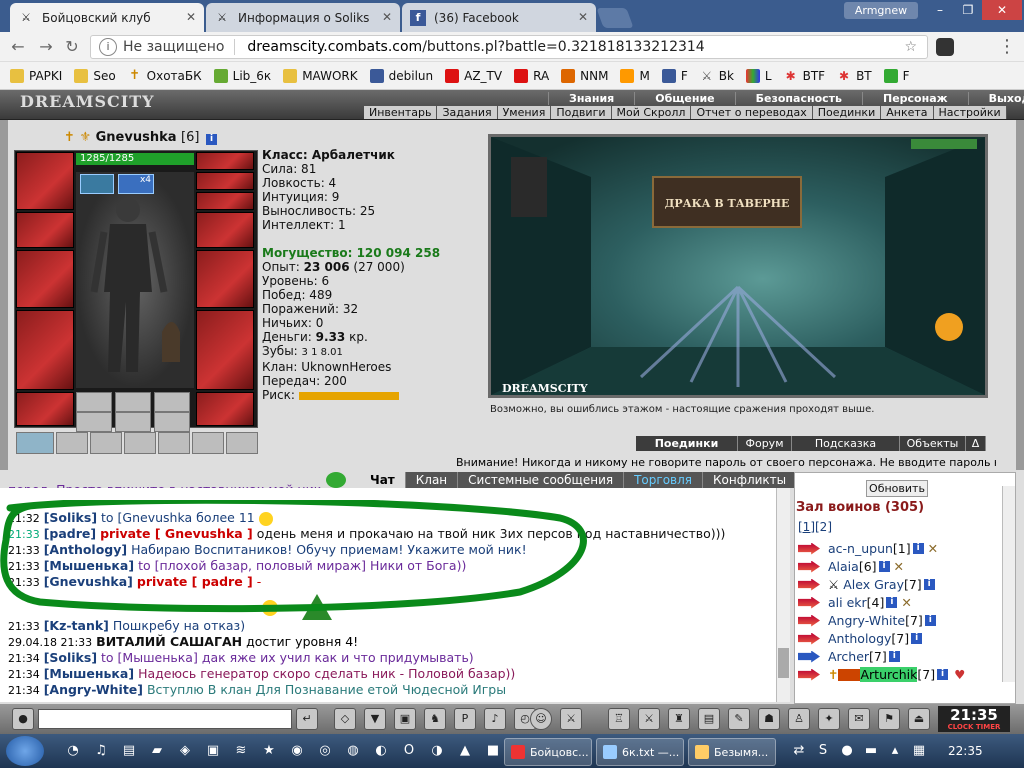 The image size is (1024, 768). Describe the element at coordinates (35, 443) in the screenshot. I see `scroll-slot` at that location.